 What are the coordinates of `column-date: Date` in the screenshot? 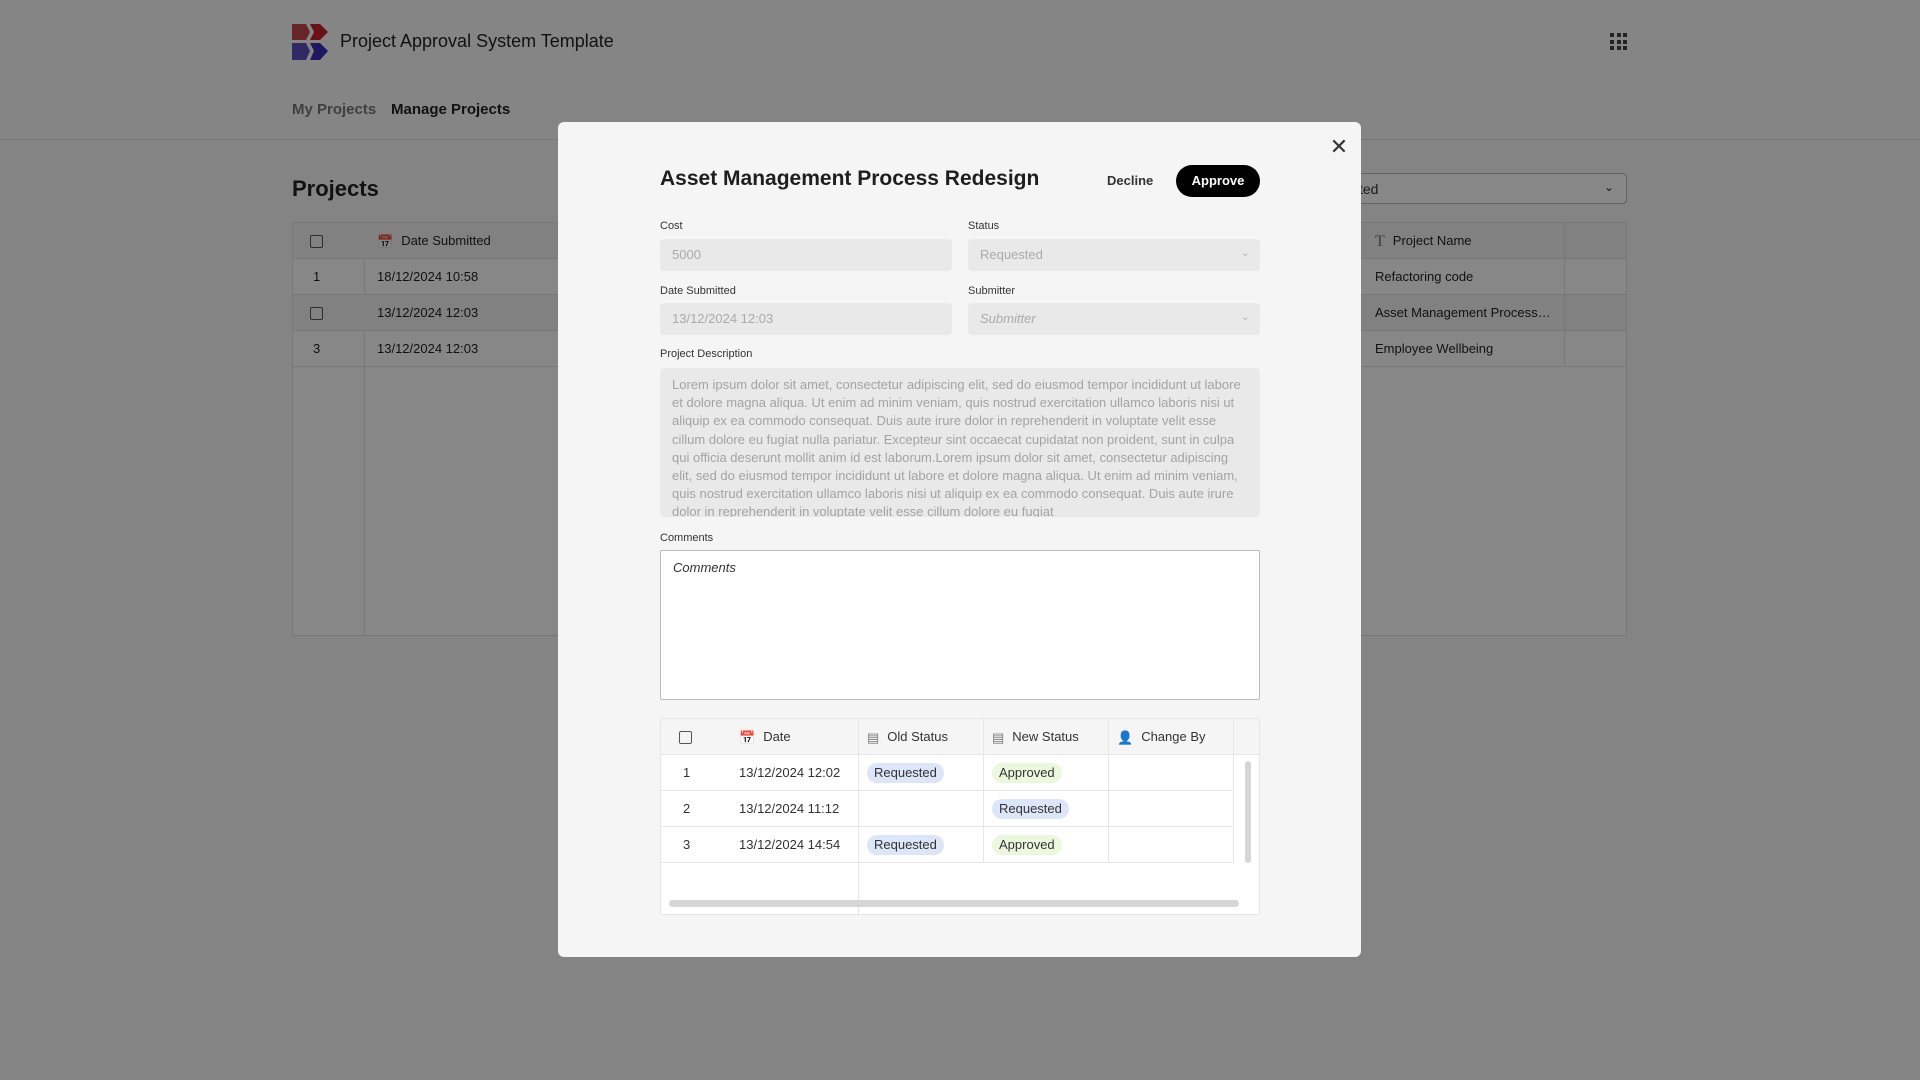 It's located at (776, 736).